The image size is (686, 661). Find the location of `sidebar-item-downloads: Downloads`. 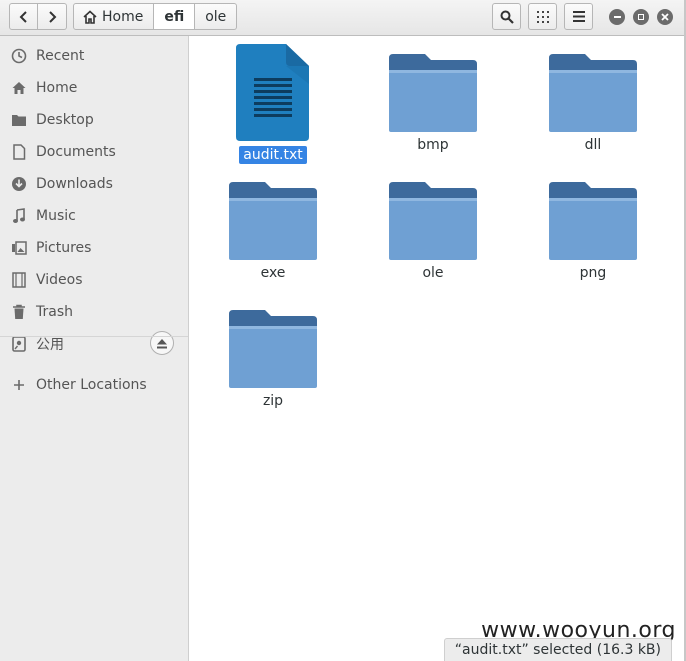

sidebar-item-downloads: Downloads is located at coordinates (94, 184).